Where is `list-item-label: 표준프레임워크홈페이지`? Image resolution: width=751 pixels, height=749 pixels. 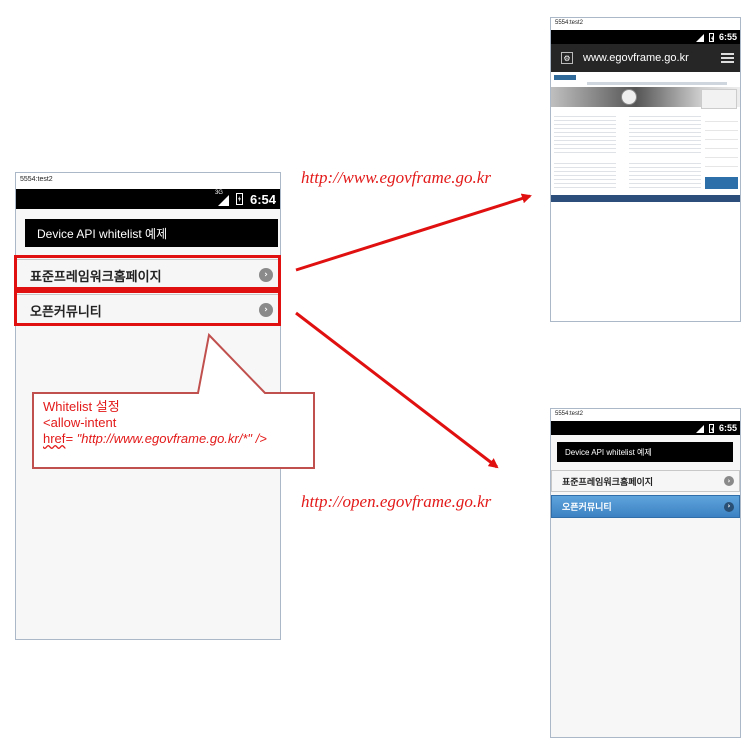
list-item-label: 표준프레임워크홈페이지 is located at coordinates (608, 482).